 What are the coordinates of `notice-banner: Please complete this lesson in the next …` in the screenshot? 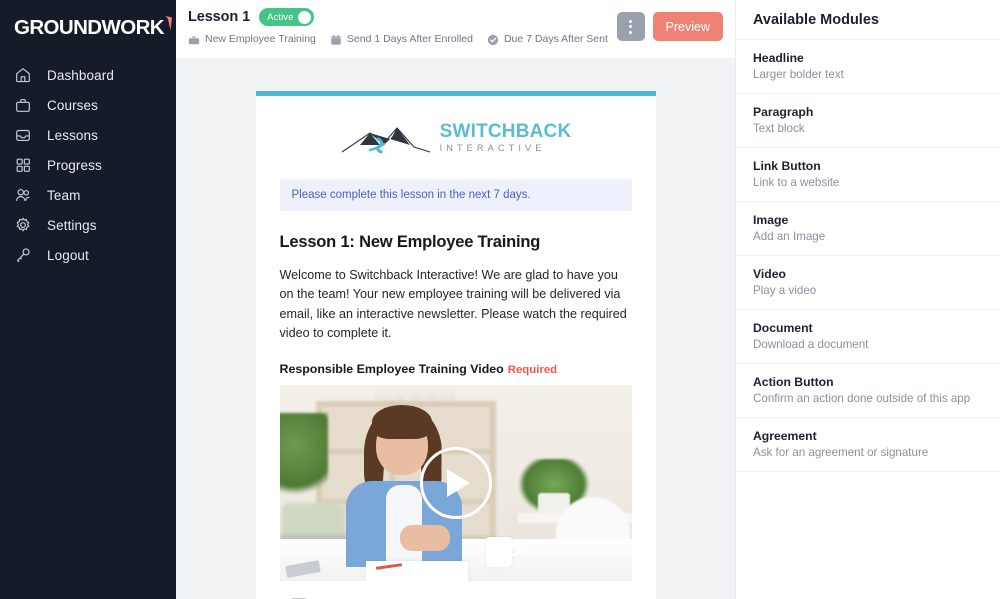 It's located at (455, 195).